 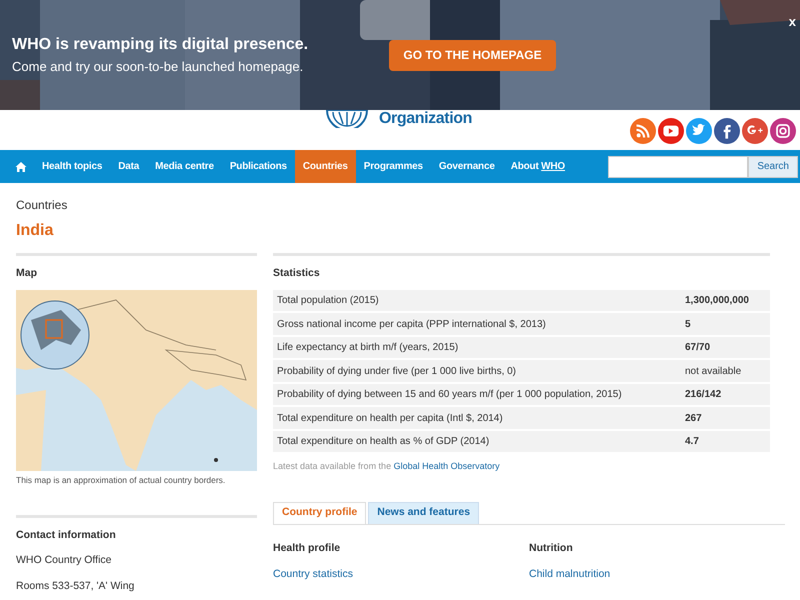 I want to click on data-note: Latest data available from the Global Health Observatory, so click(x=387, y=467).